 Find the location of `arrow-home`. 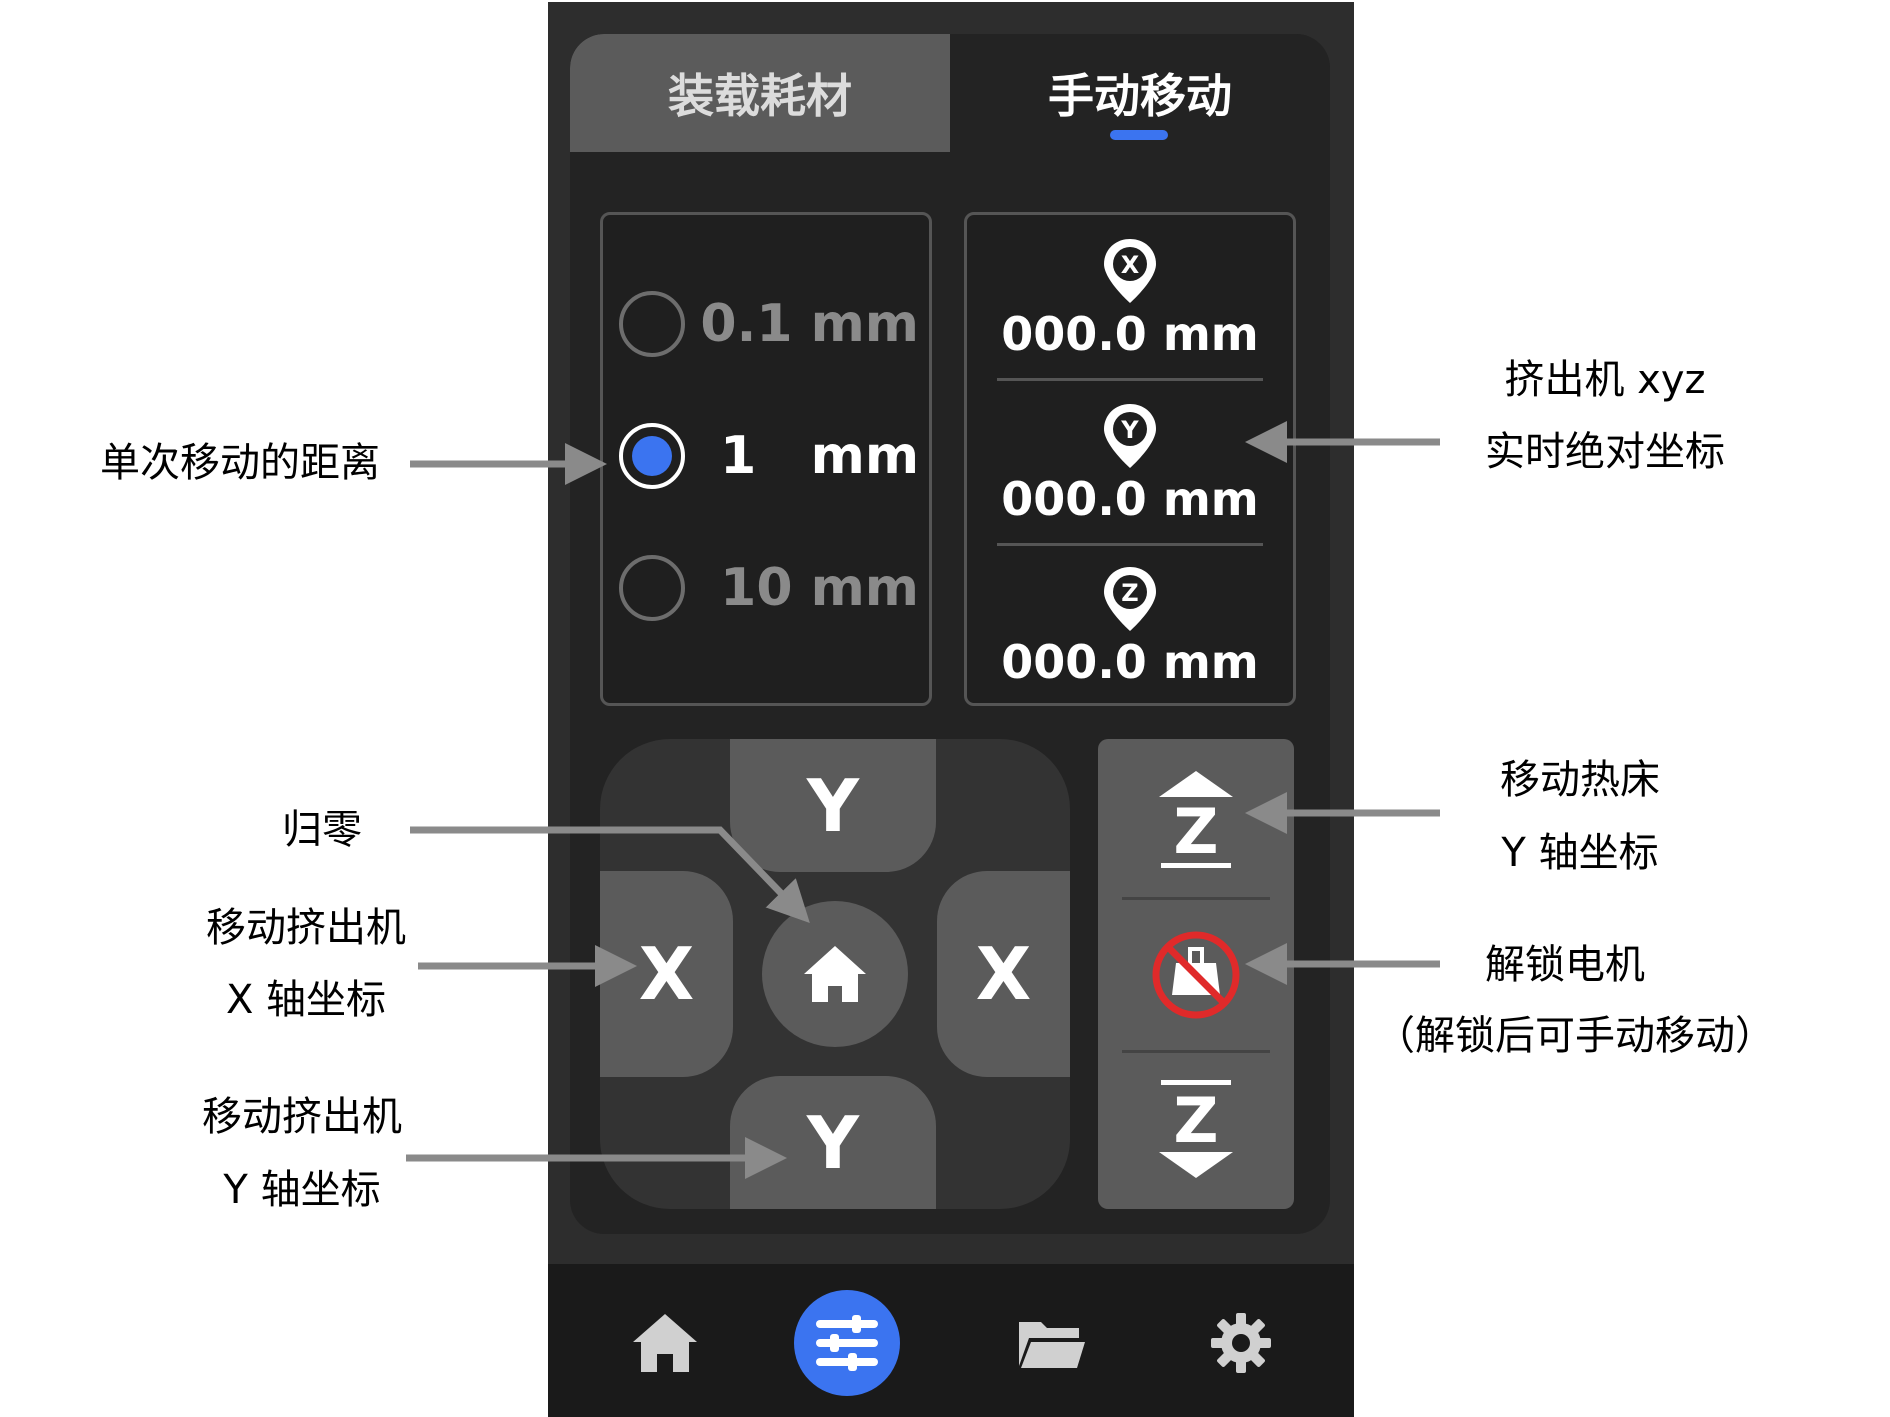

arrow-home is located at coordinates (610, 875).